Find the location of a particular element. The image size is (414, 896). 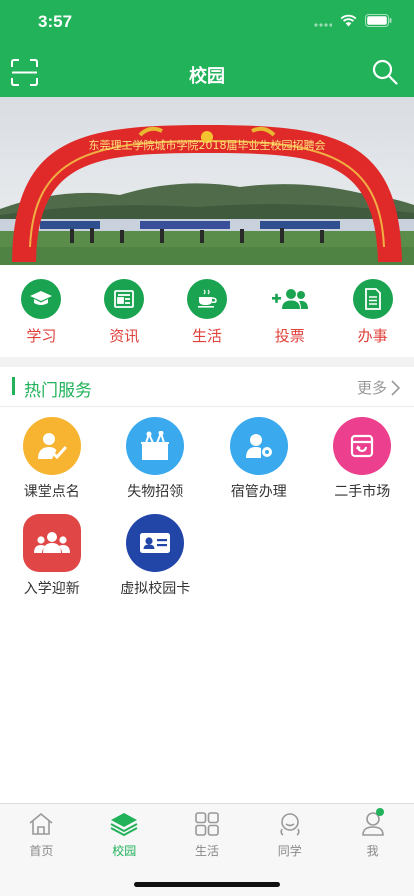

service-campus-card: 虚拟校园卡 is located at coordinates (156, 552).